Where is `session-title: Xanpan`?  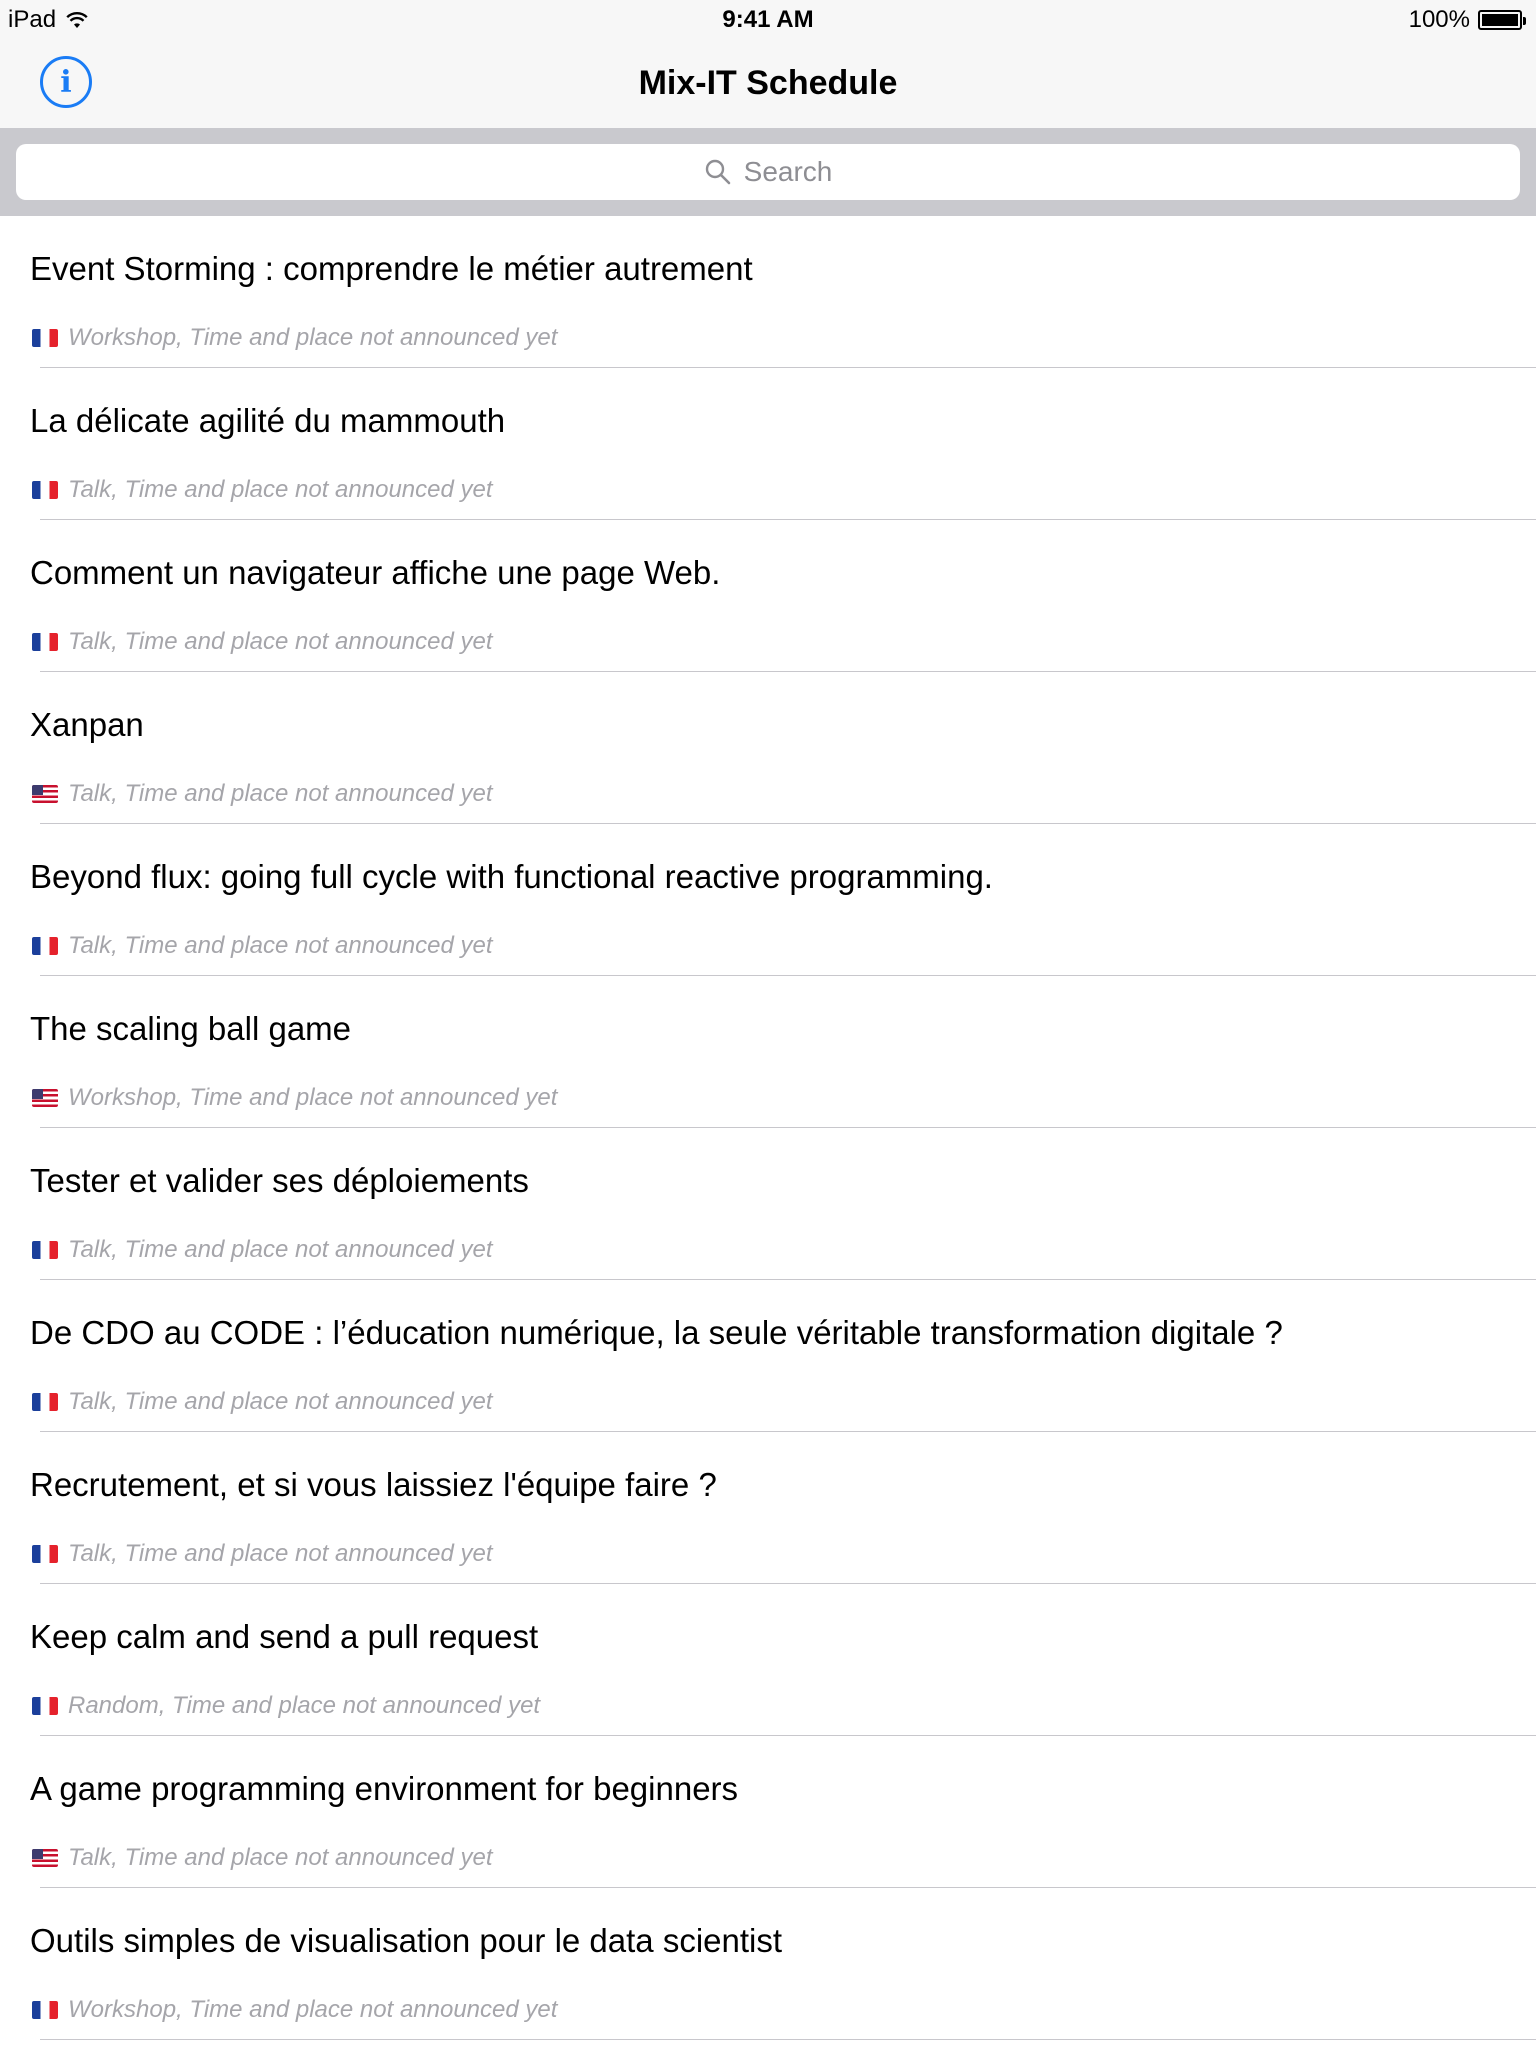 session-title: Xanpan is located at coordinates (87, 724).